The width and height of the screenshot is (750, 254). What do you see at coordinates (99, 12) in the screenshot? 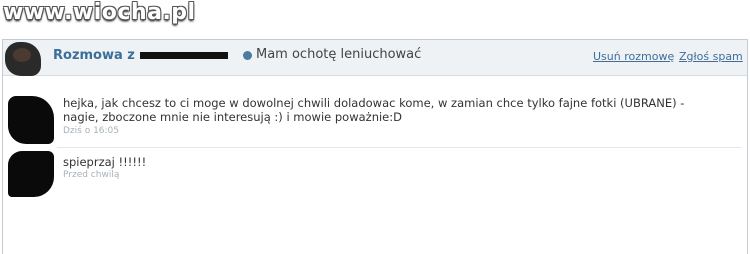
I see `site-watermark: www.wiocha.pl` at bounding box center [99, 12].